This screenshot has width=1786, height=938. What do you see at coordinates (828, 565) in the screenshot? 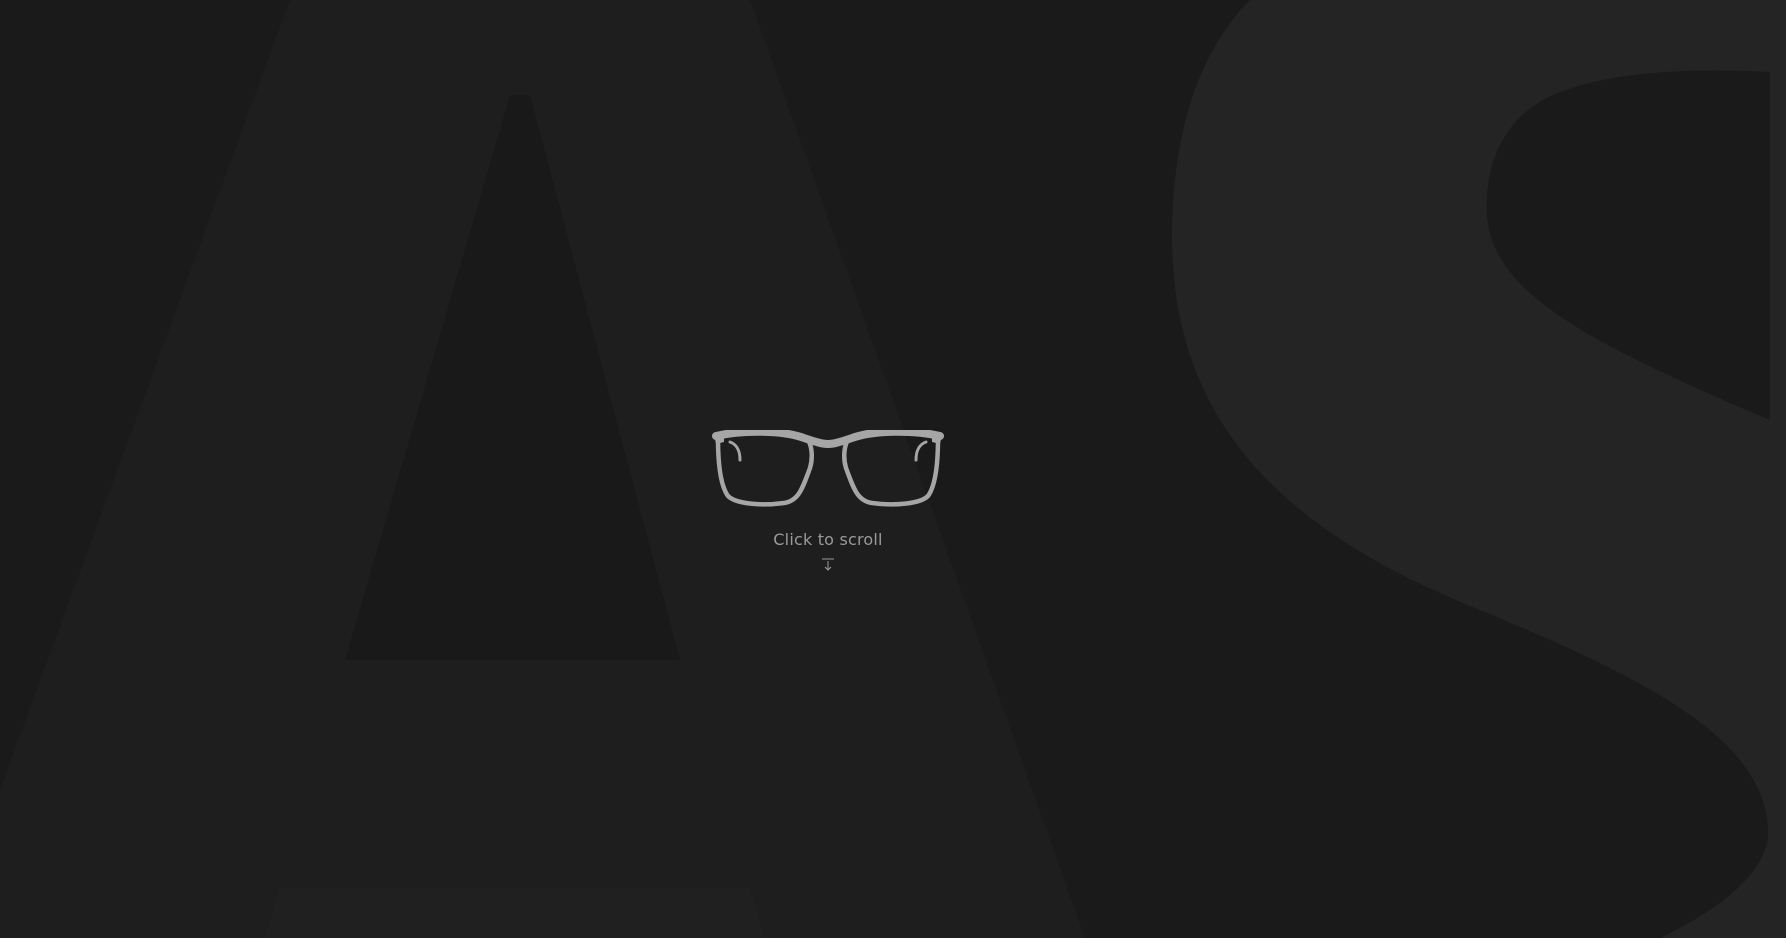
I see `arrow-down-to-line-icon` at bounding box center [828, 565].